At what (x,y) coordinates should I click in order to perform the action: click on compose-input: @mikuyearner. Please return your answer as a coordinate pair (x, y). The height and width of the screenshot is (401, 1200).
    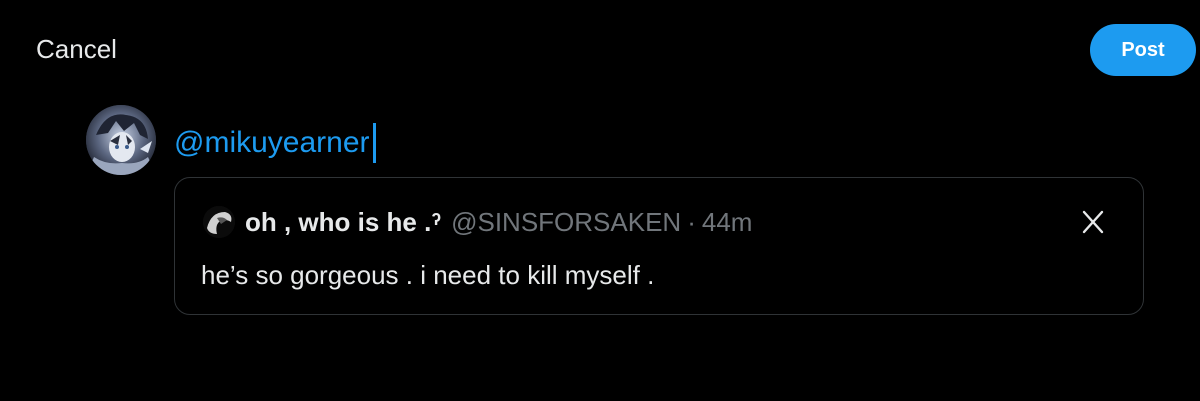
    Looking at the image, I should click on (275, 143).